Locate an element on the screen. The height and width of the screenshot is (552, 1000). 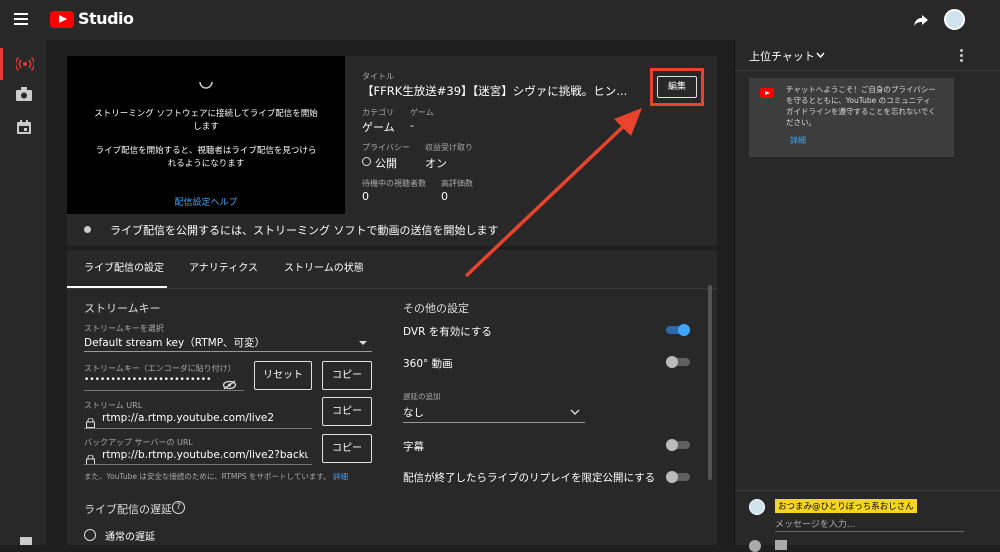
dropdown-arrow-icon is located at coordinates (363, 343).